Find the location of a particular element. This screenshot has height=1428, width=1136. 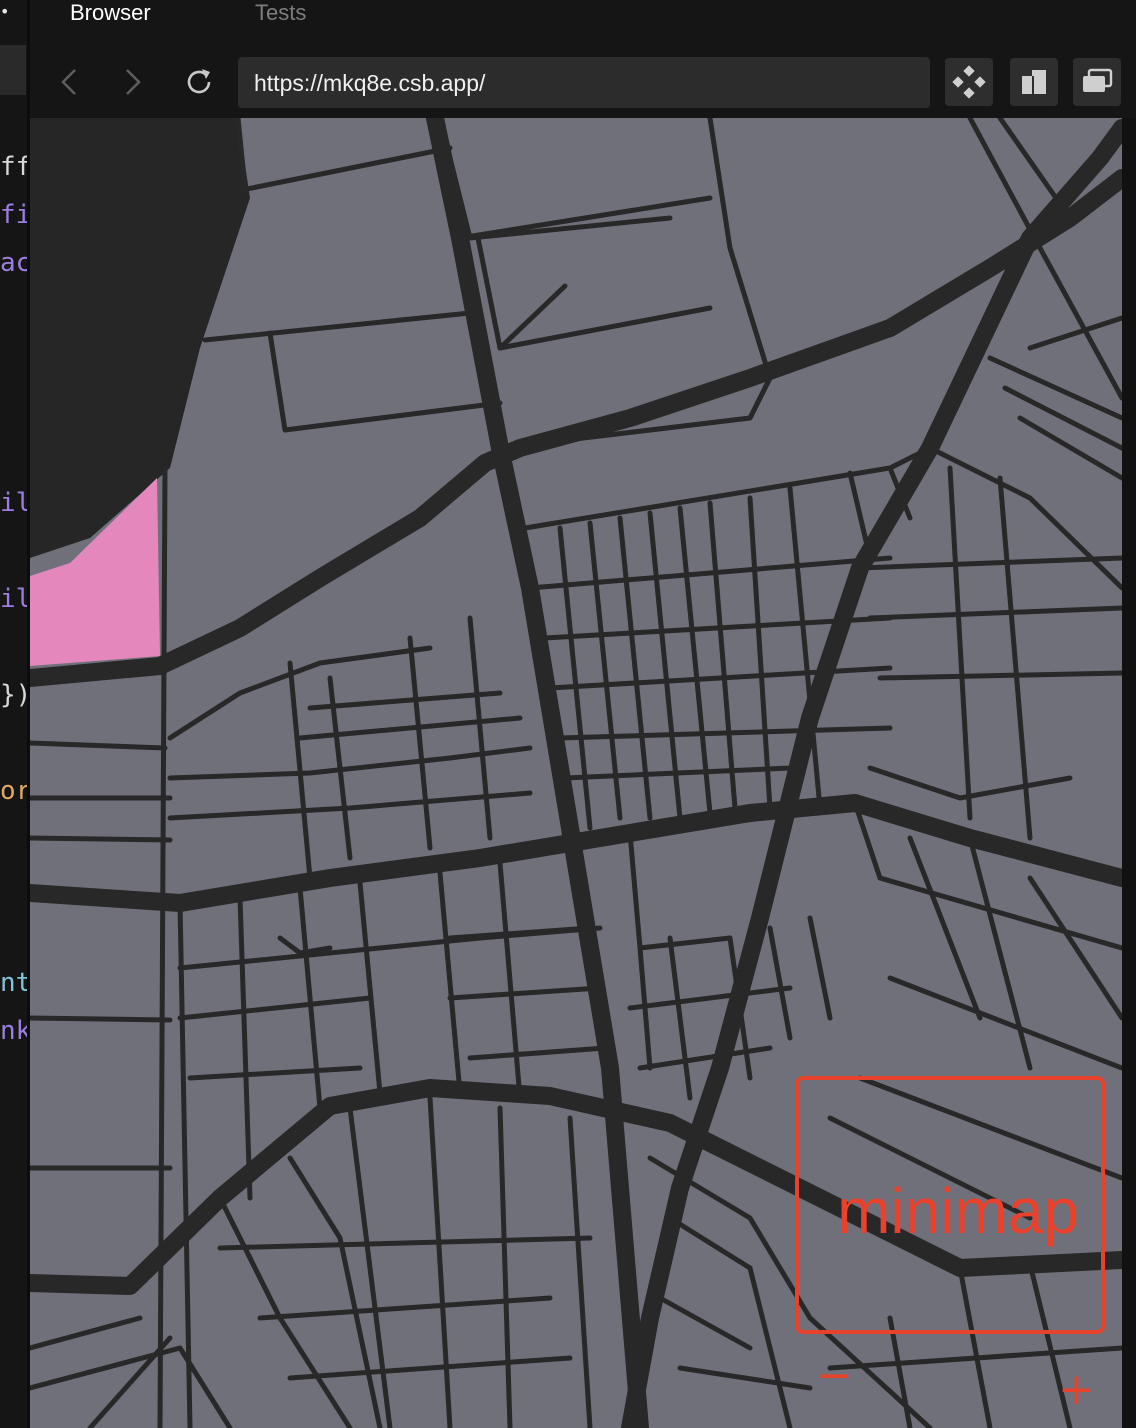

code-line: or is located at coordinates (15, 791).